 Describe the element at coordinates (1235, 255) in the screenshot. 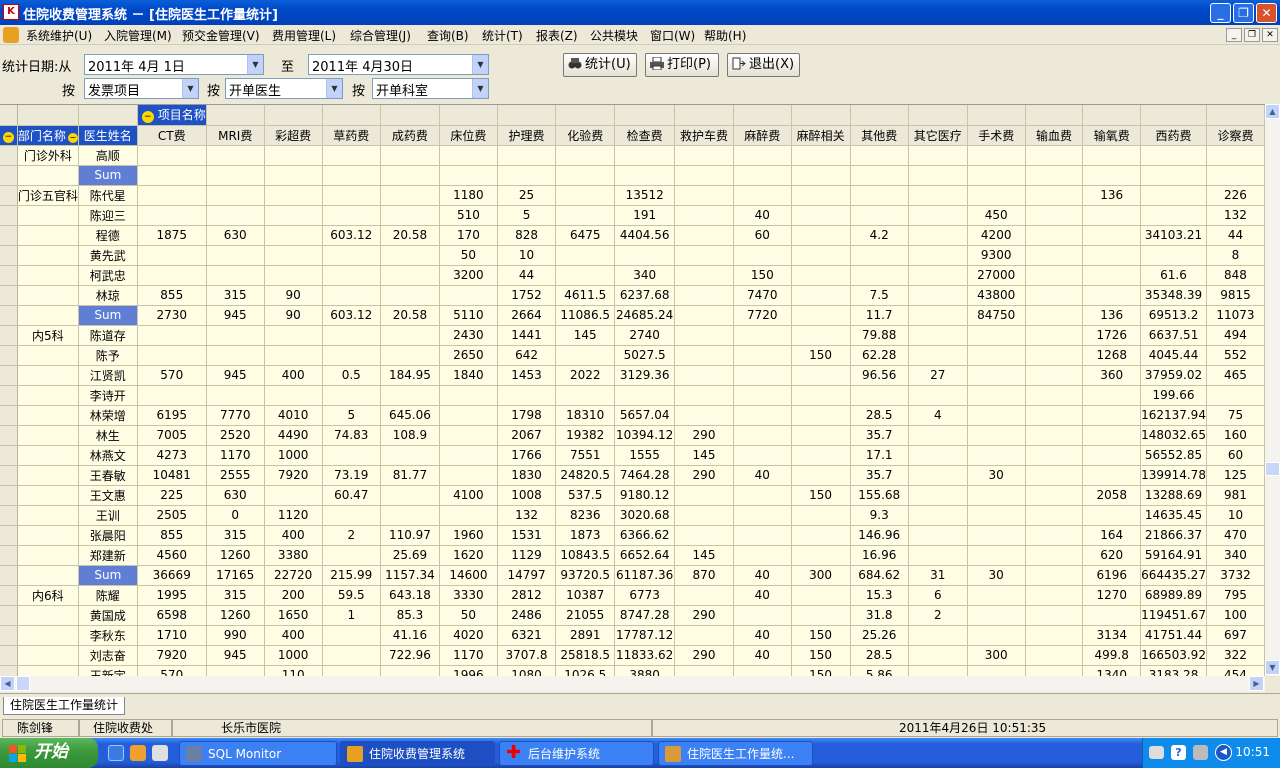

I see `value-cell: 8` at that location.